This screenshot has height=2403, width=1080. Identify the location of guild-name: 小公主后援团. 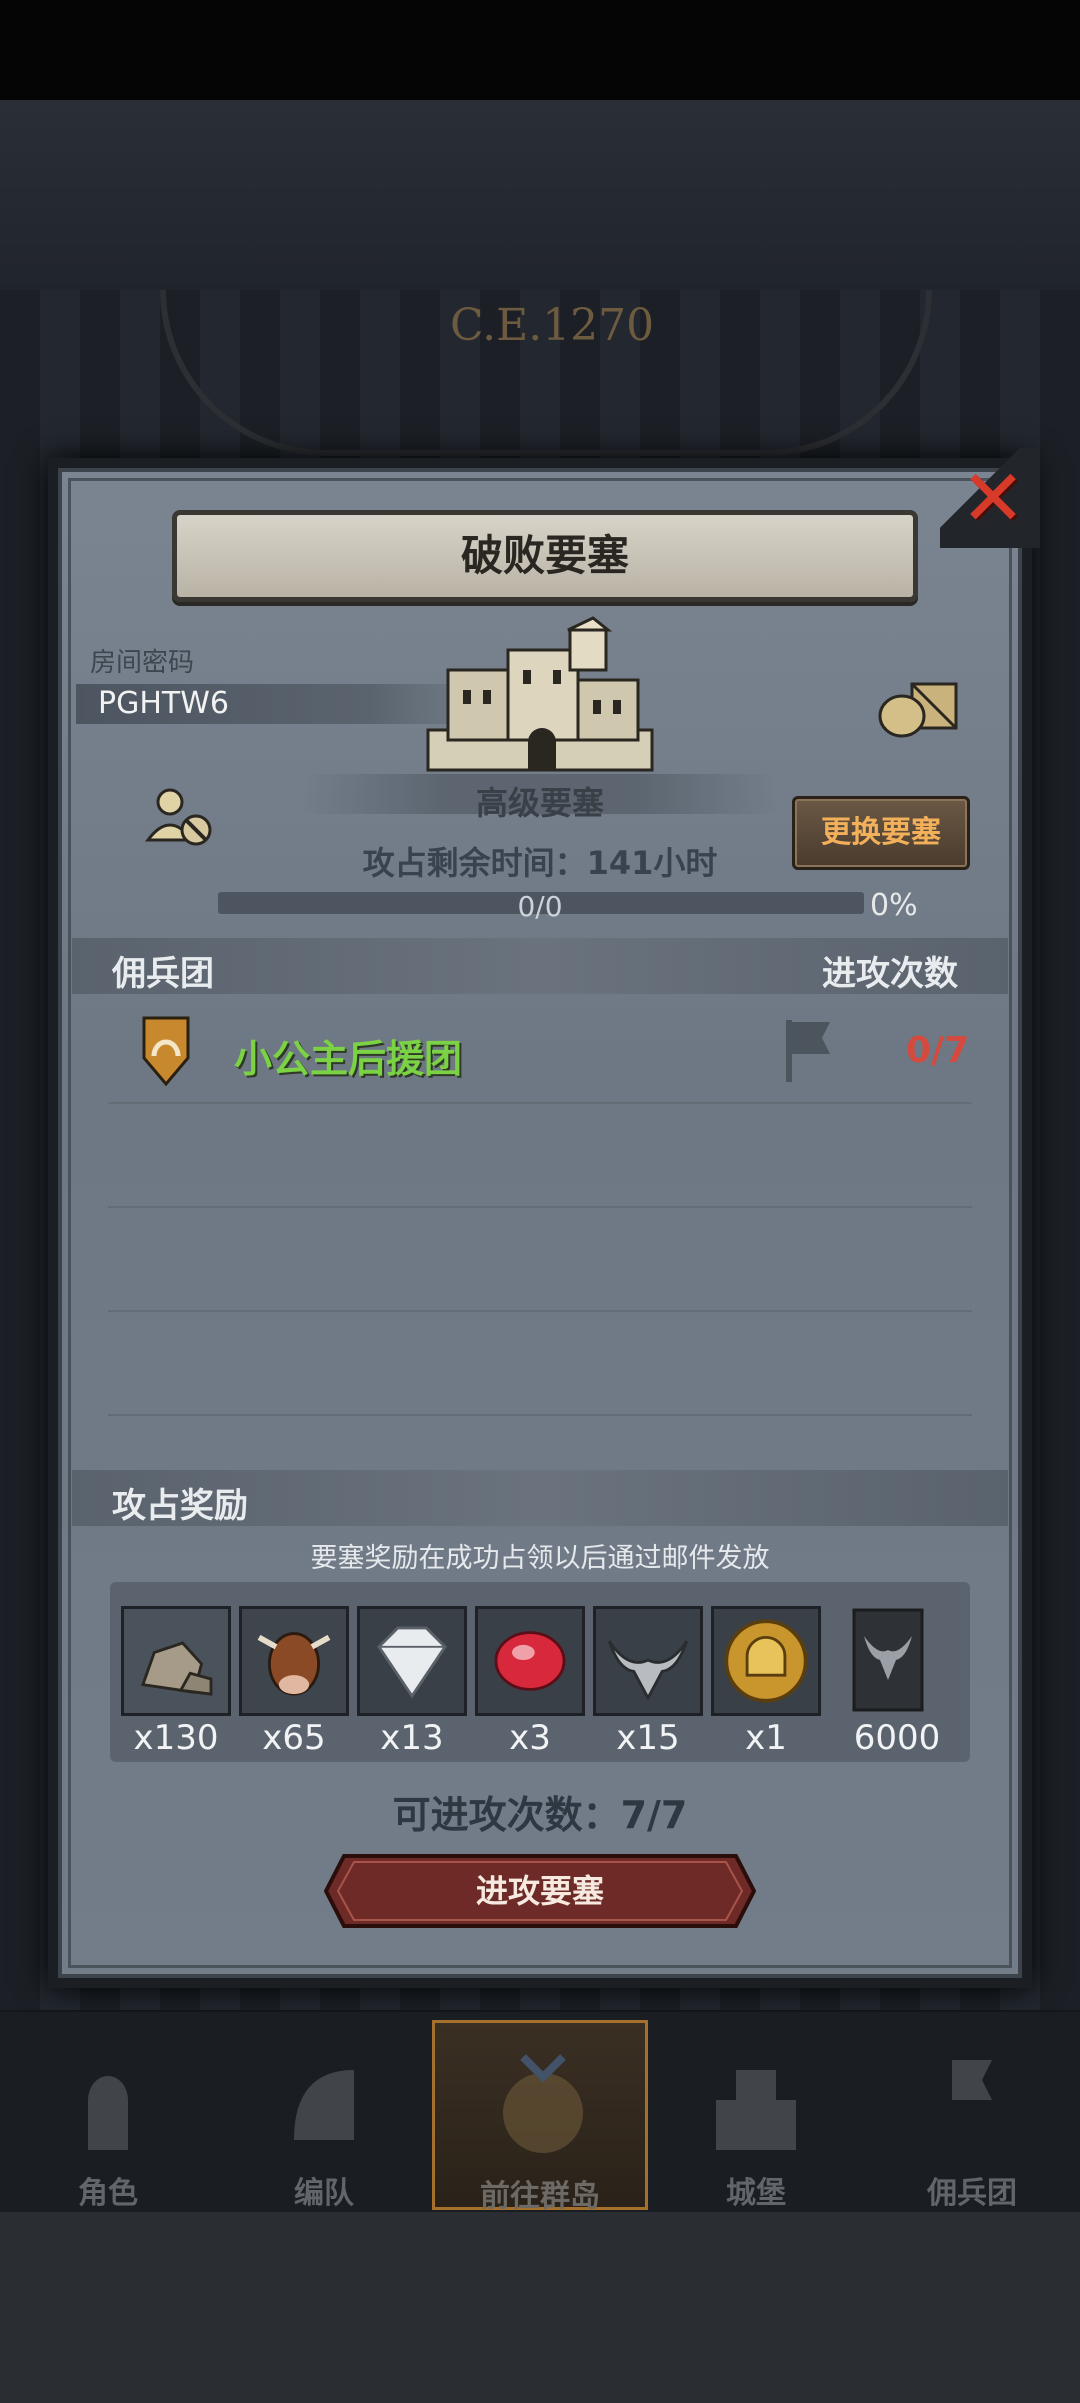
(348, 1055).